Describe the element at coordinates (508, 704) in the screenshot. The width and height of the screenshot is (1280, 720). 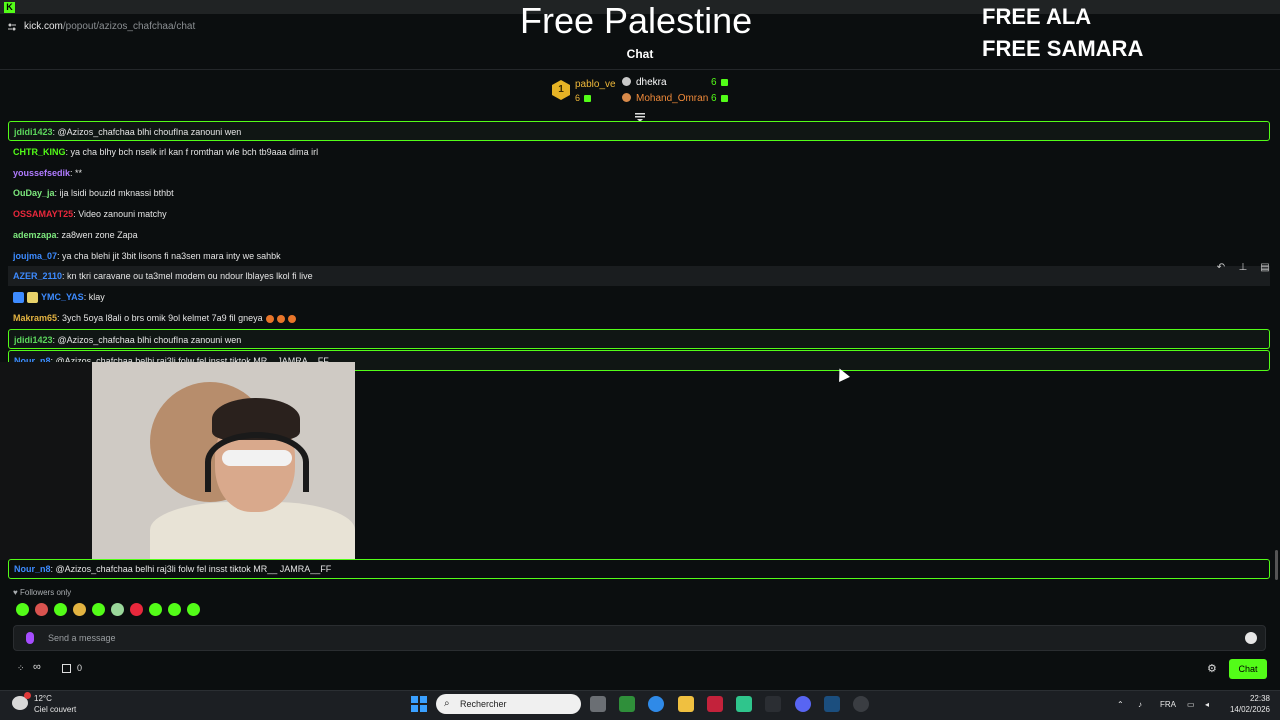
I see `taskbar-search: ⌕ Rechercher` at that location.